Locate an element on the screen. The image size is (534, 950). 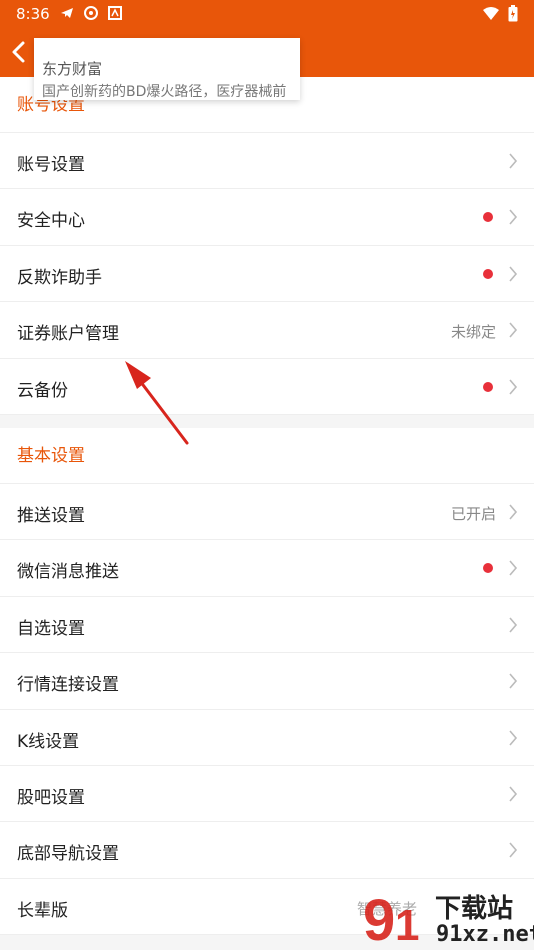
settings-app-icon is located at coordinates (91, 13).